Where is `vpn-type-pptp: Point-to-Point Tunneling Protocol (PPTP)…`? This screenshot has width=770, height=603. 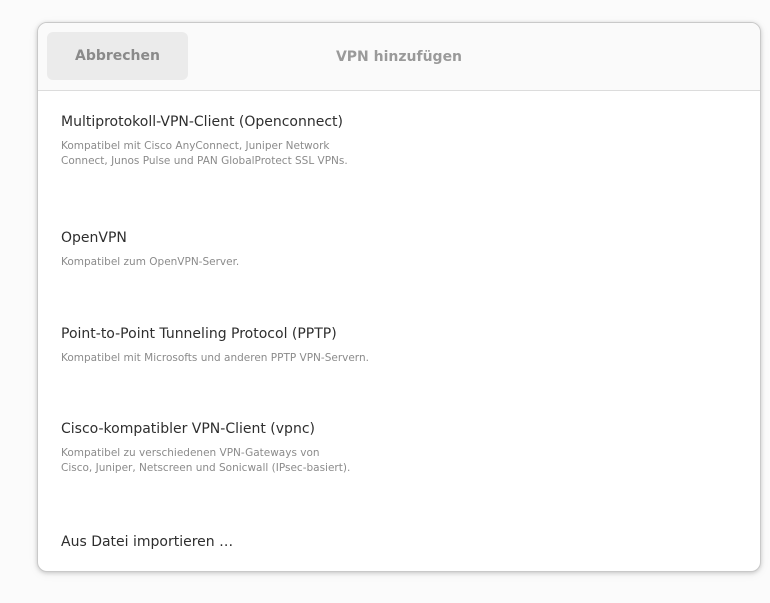 vpn-type-pptp: Point-to-Point Tunneling Protocol (PPTP)… is located at coordinates (399, 345).